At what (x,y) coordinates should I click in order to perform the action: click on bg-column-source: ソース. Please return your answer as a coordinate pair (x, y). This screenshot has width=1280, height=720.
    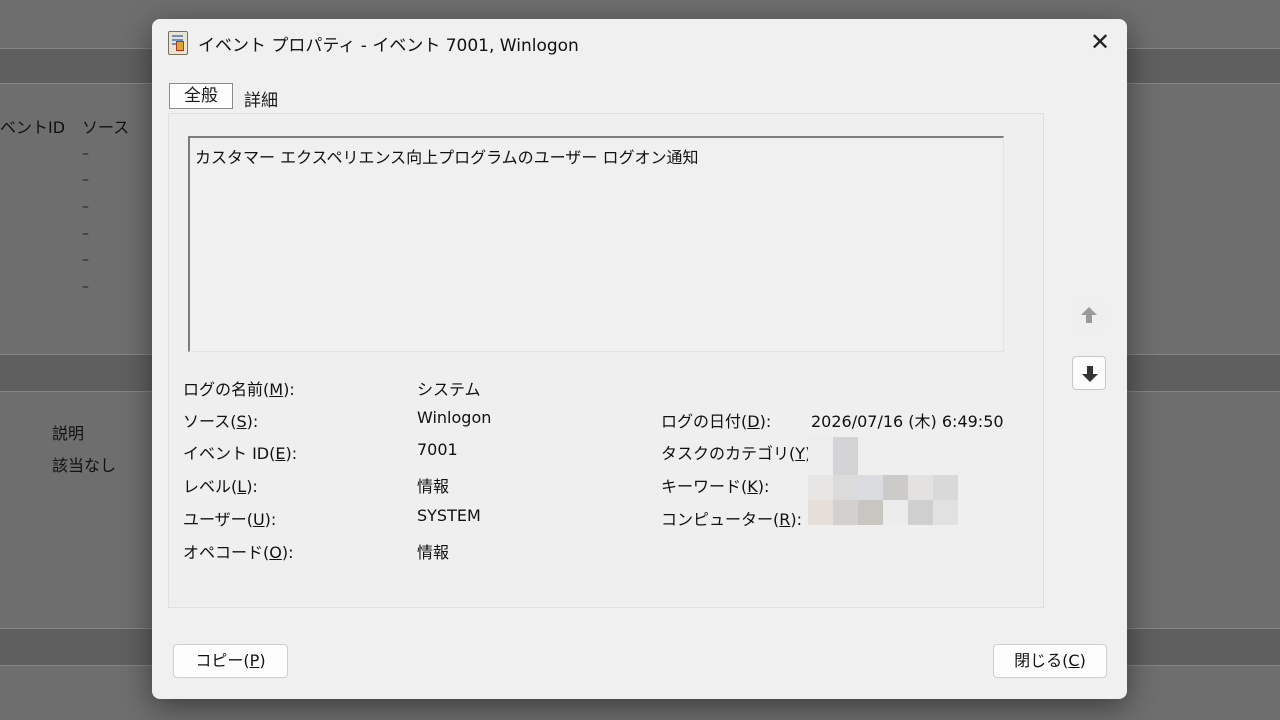
    Looking at the image, I should click on (106, 127).